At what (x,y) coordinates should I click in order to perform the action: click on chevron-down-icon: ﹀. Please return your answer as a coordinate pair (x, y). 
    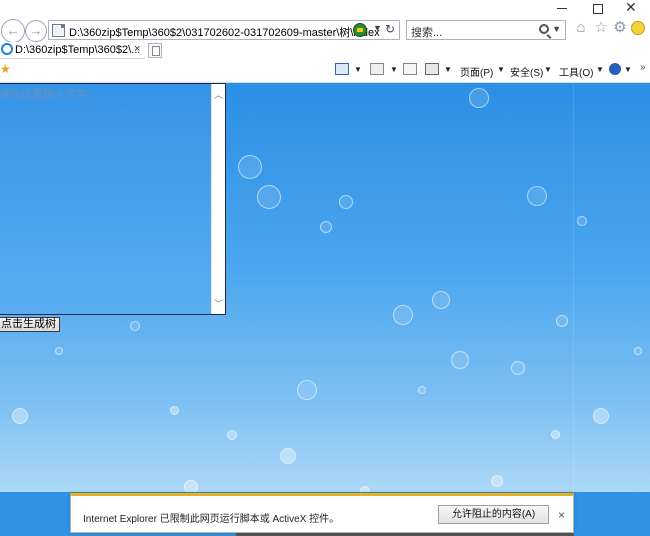
    Looking at the image, I should click on (218, 303).